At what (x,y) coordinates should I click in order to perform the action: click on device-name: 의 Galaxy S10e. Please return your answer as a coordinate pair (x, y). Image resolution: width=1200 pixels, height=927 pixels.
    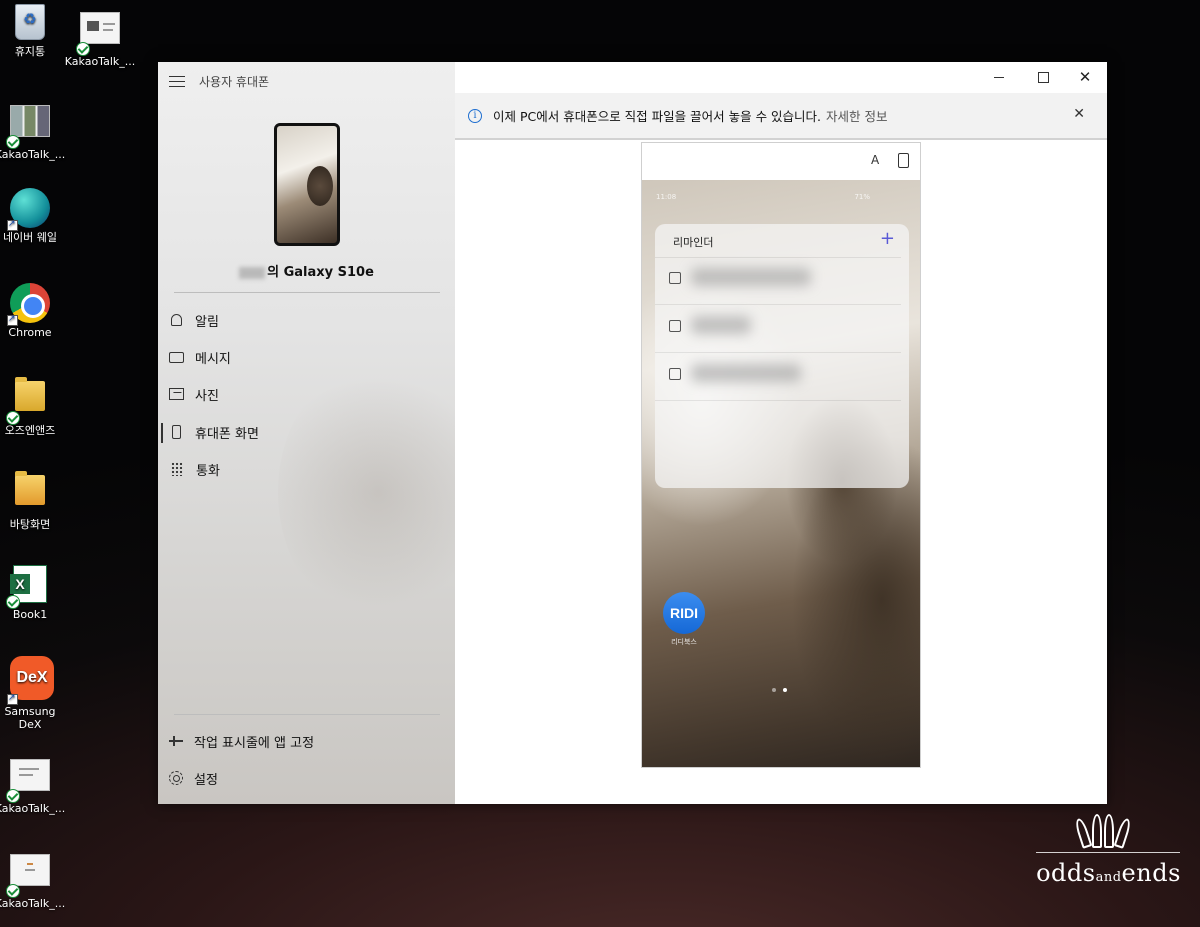
    Looking at the image, I should click on (306, 270).